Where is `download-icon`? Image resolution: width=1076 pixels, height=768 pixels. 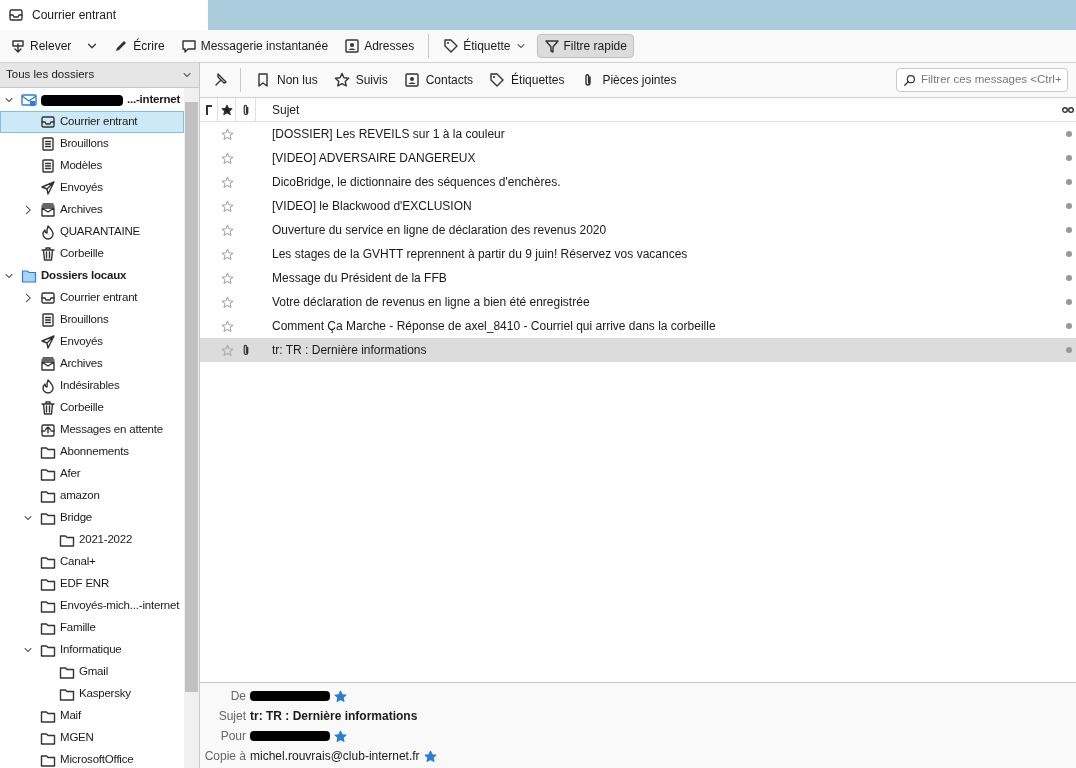 download-icon is located at coordinates (18, 46).